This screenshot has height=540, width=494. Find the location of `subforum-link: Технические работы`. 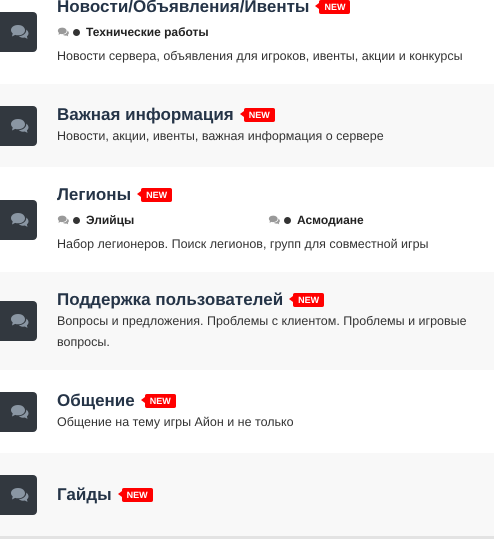

subforum-link: Технические работы is located at coordinates (147, 32).